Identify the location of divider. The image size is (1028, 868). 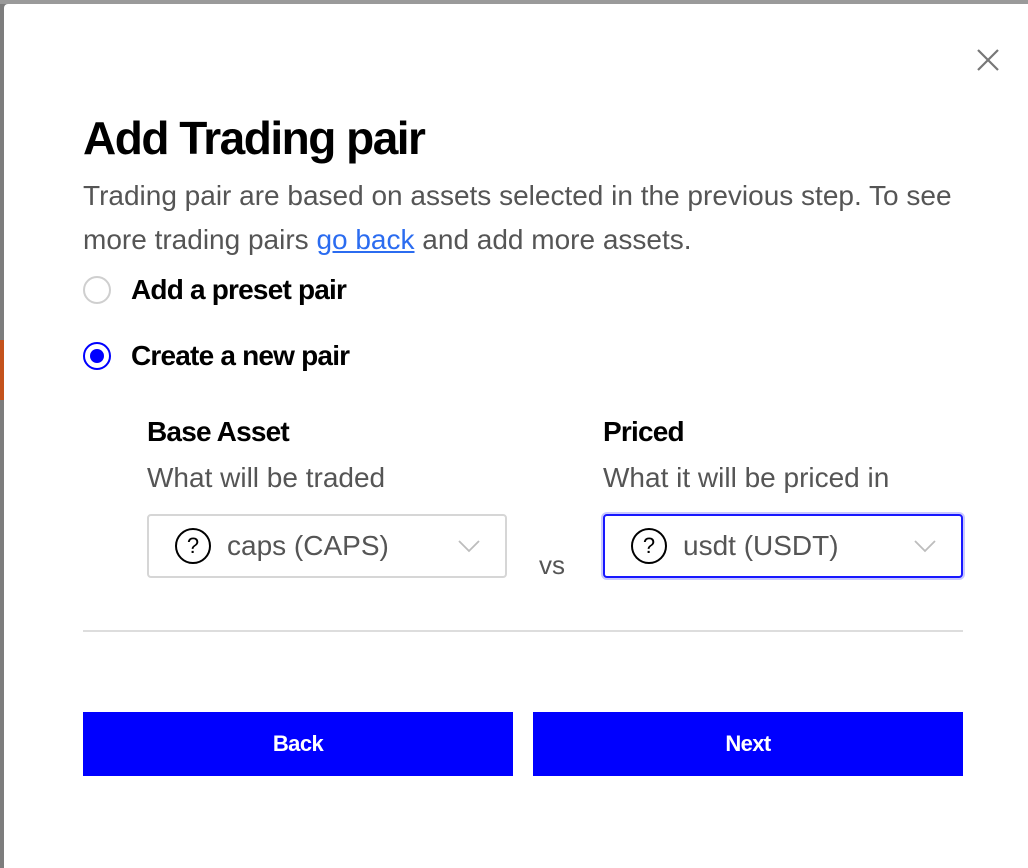
(523, 631).